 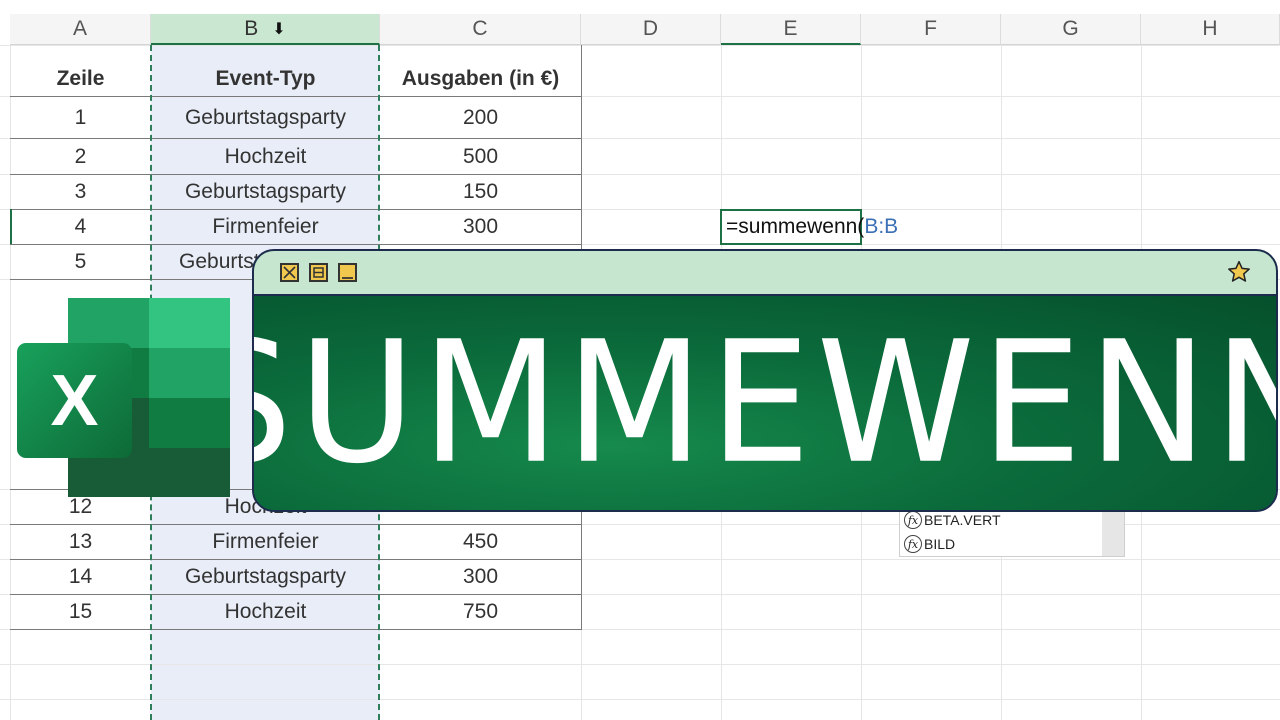 I want to click on cell-ausgaben: 450, so click(x=480, y=541).